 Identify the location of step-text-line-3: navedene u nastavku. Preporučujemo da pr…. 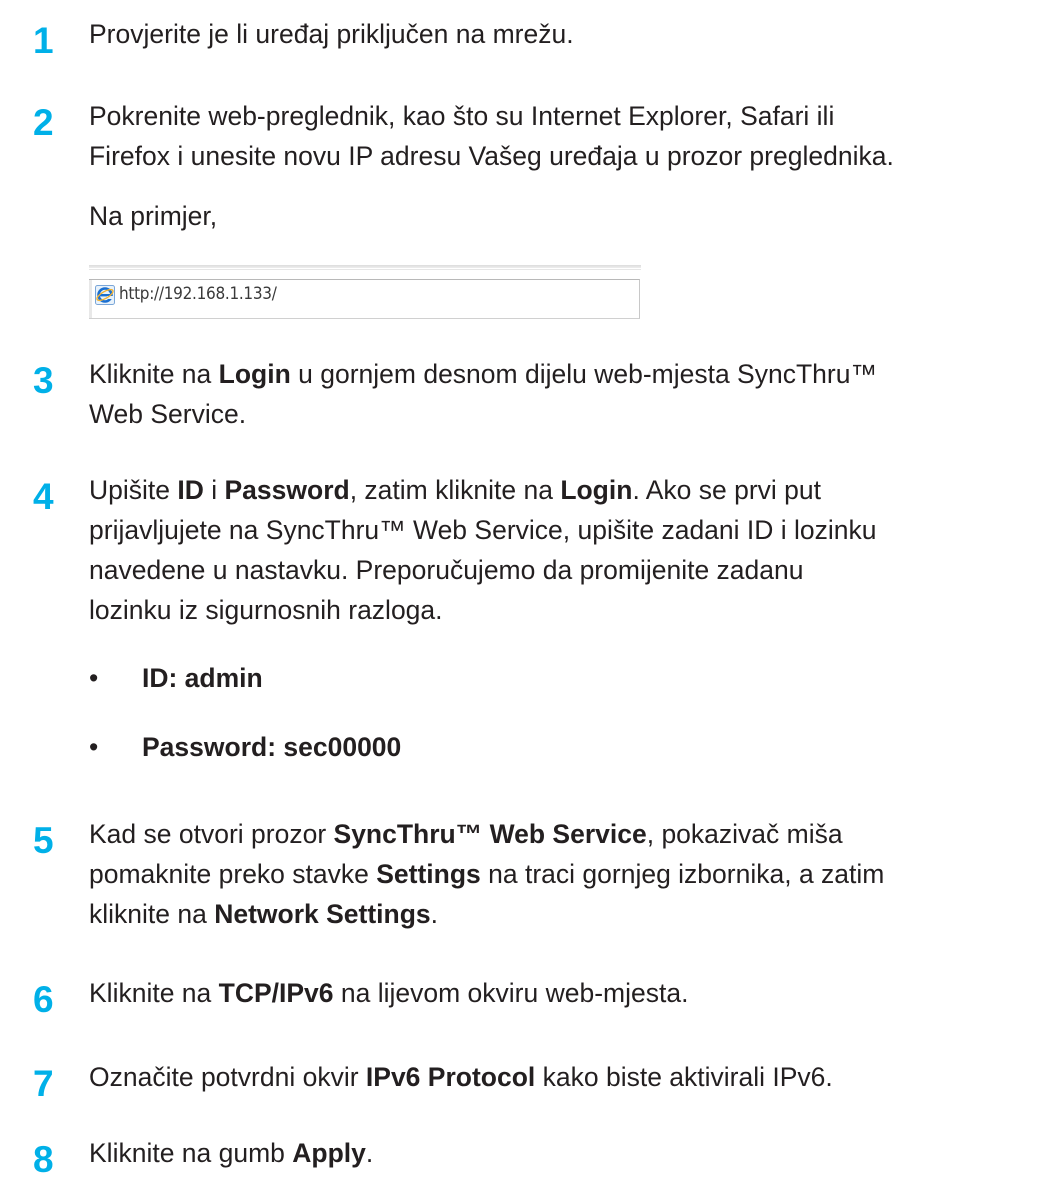
(446, 570).